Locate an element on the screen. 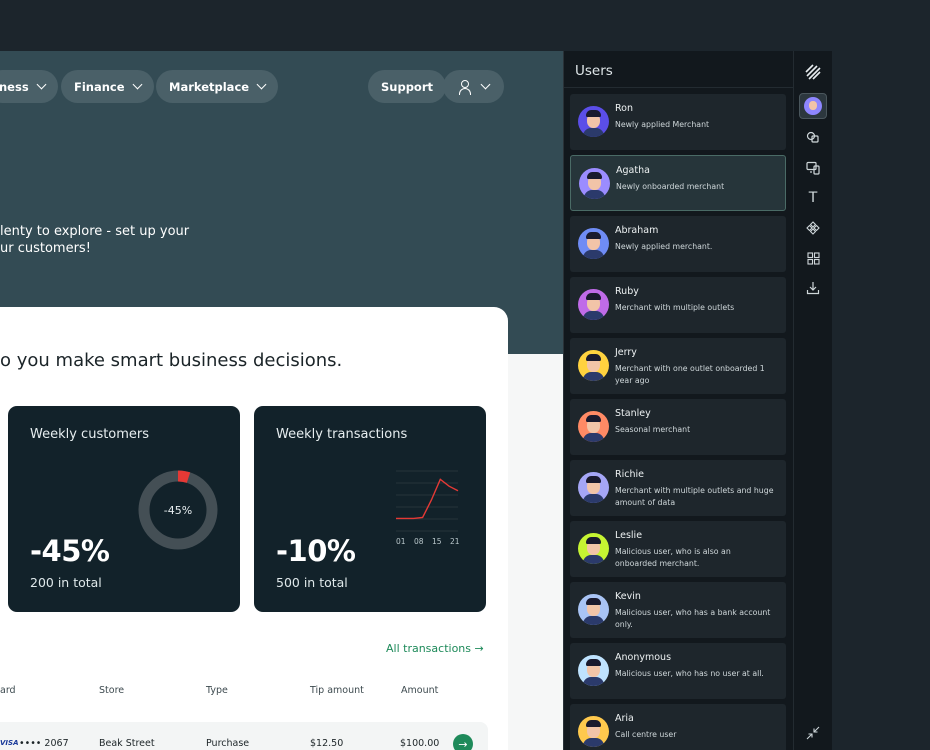 The height and width of the screenshot is (750, 930). nav-finance-label: Finance is located at coordinates (99, 86).